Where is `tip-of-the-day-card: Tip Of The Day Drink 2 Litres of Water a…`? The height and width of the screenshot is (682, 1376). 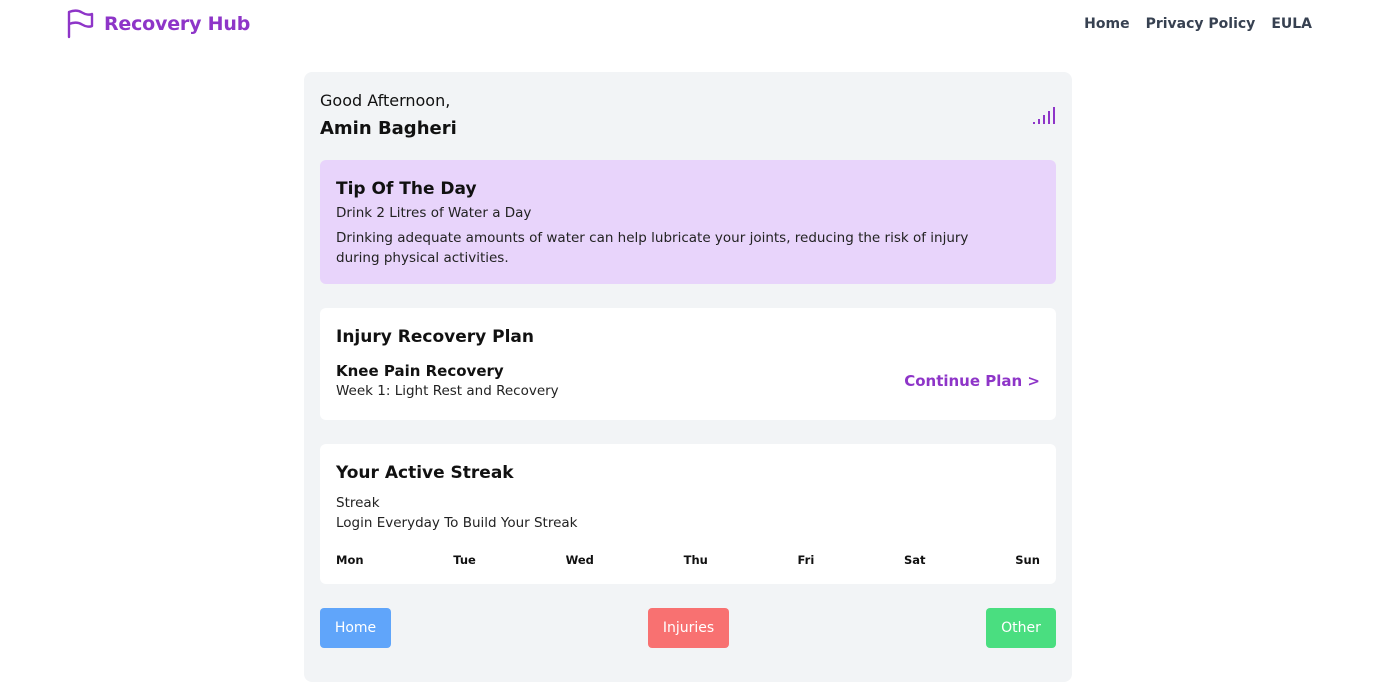 tip-of-the-day-card: Tip Of The Day Drink 2 Litres of Water a… is located at coordinates (688, 222).